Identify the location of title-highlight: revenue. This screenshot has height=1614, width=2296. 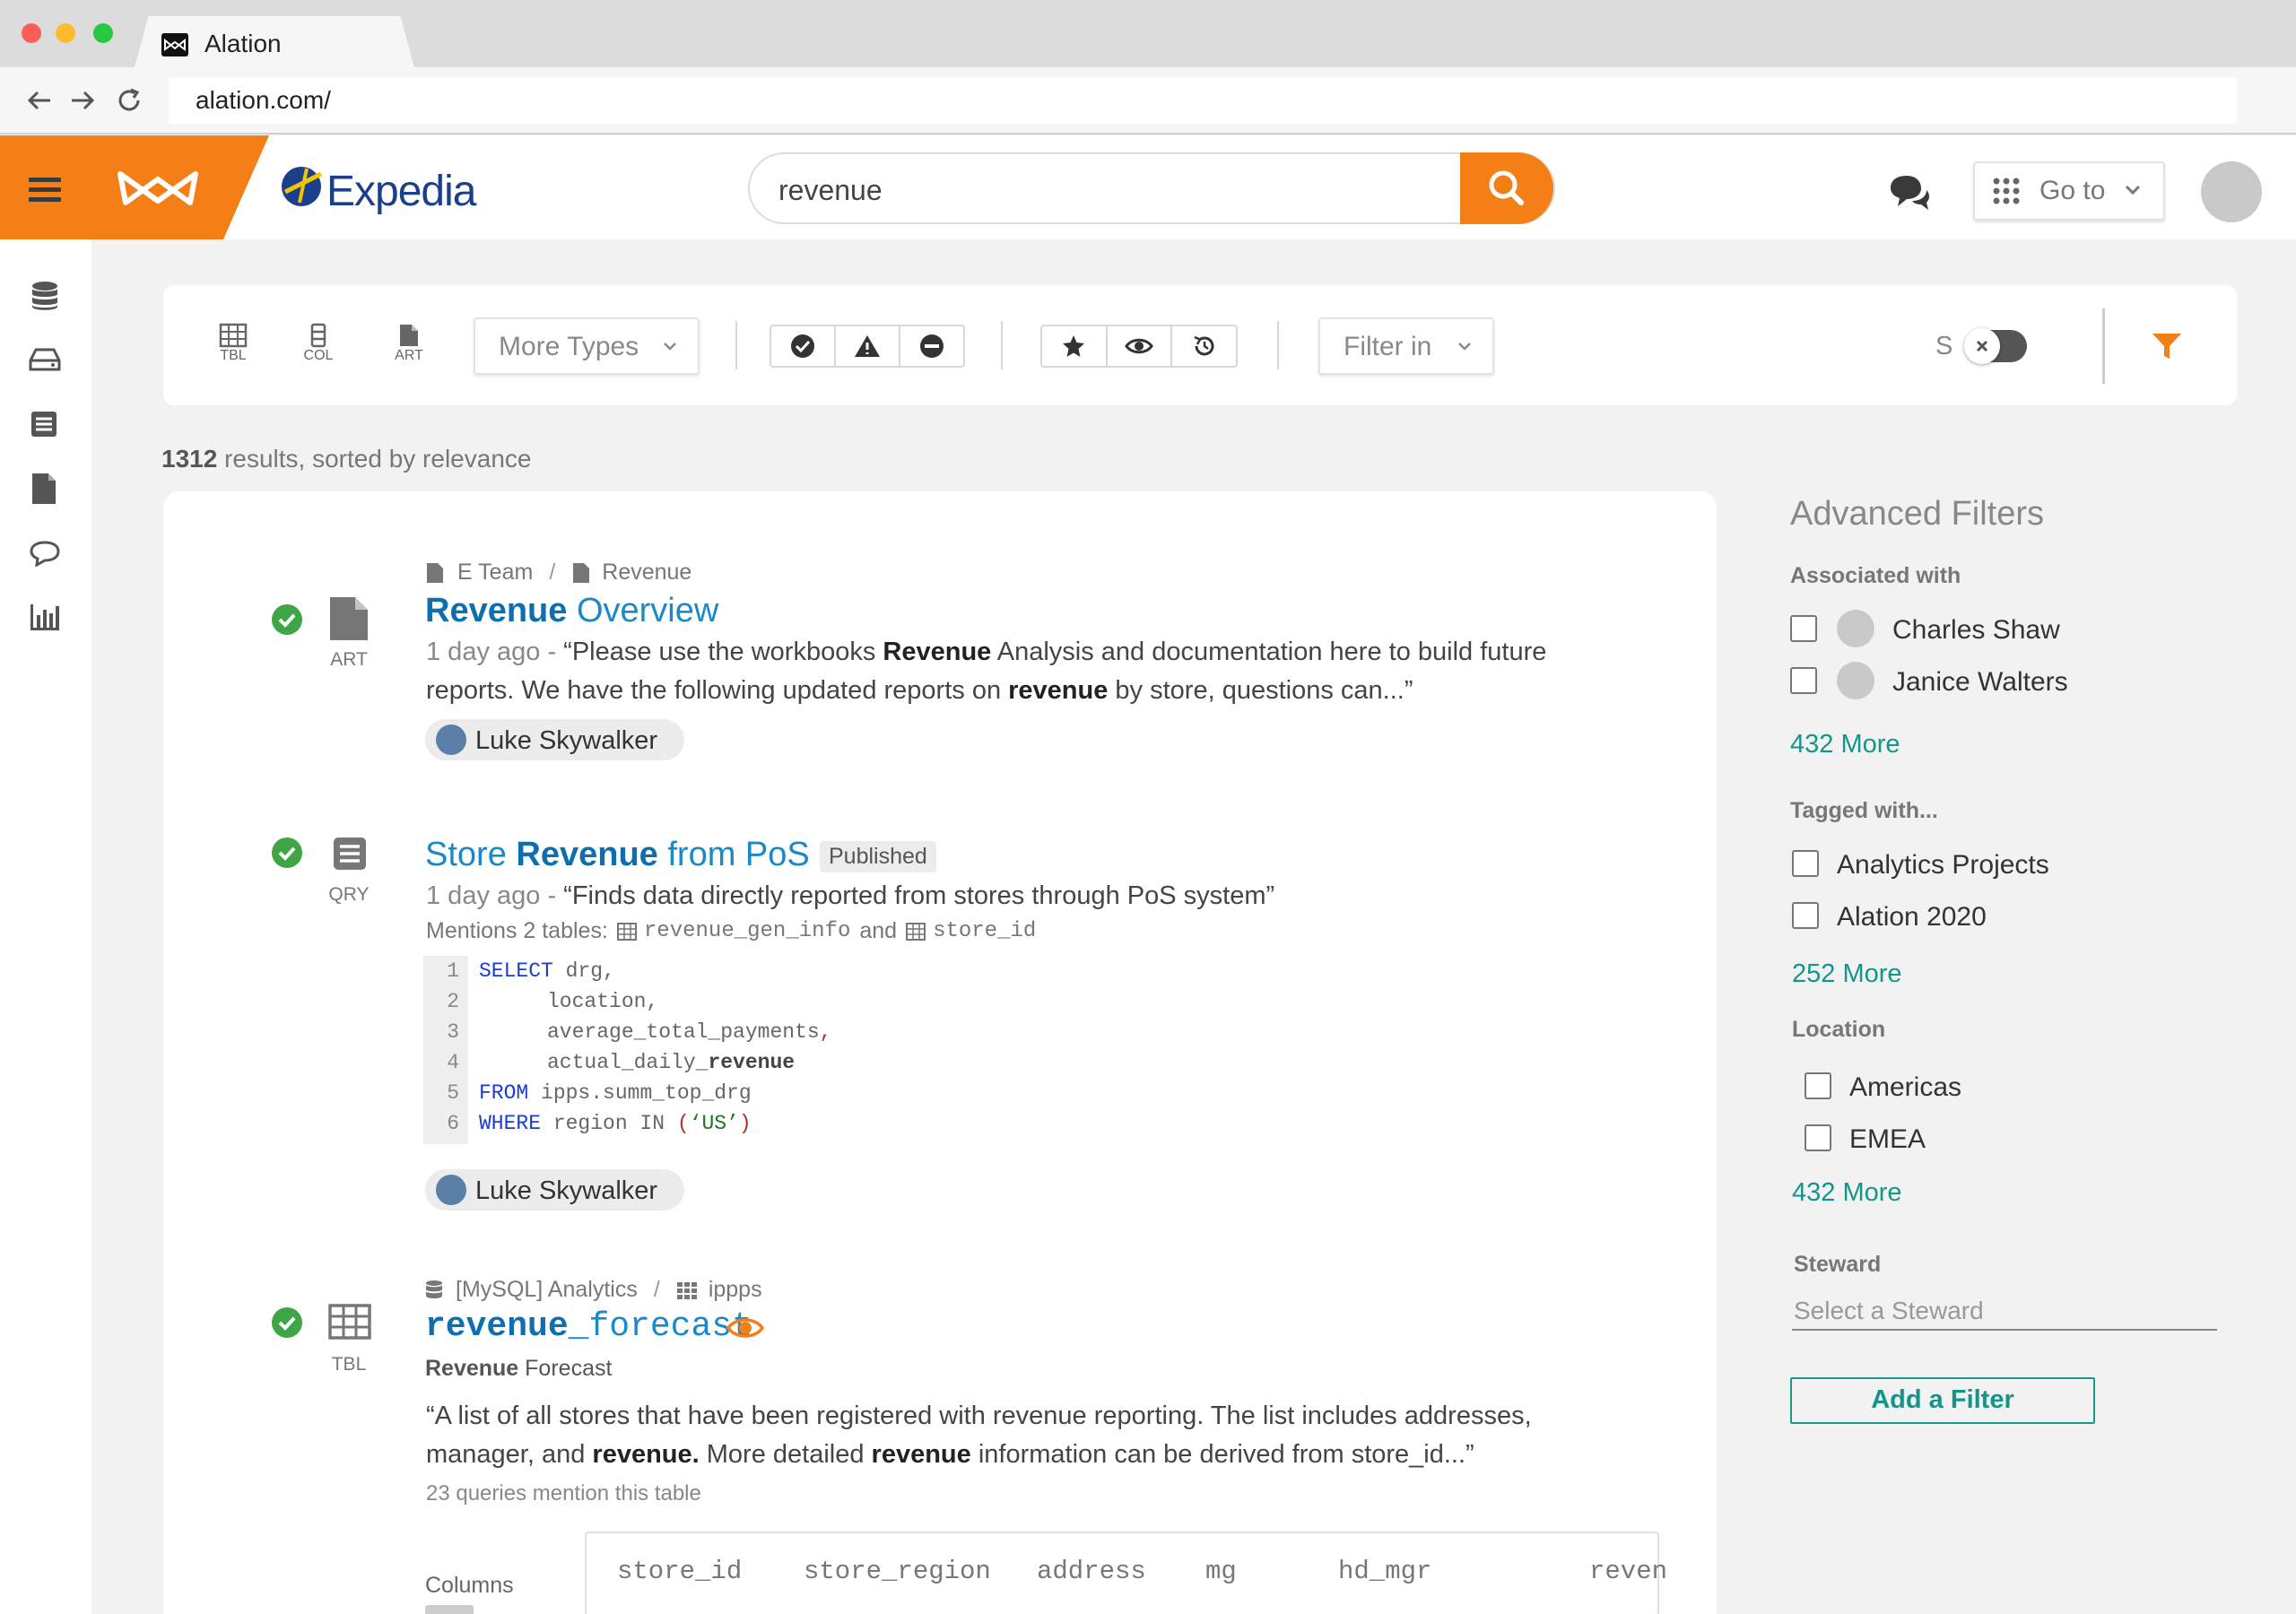
(497, 1326).